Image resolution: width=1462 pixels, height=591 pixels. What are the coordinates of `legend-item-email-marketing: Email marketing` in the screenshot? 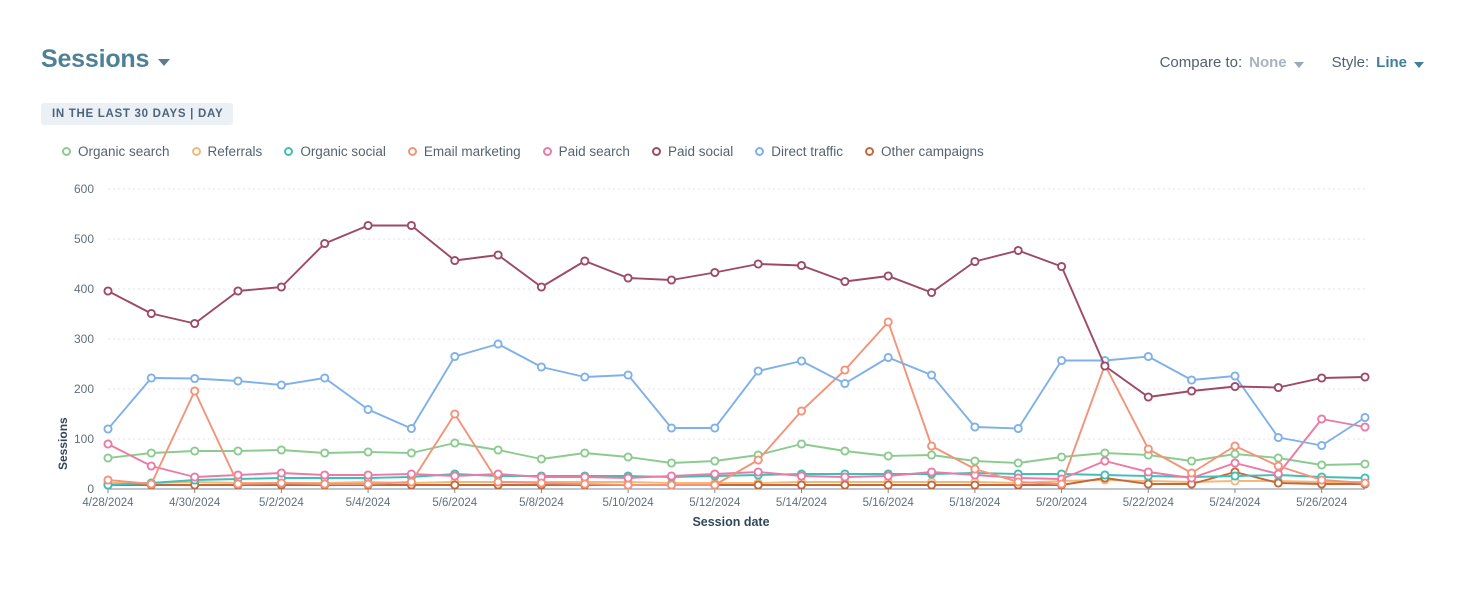 It's located at (464, 151).